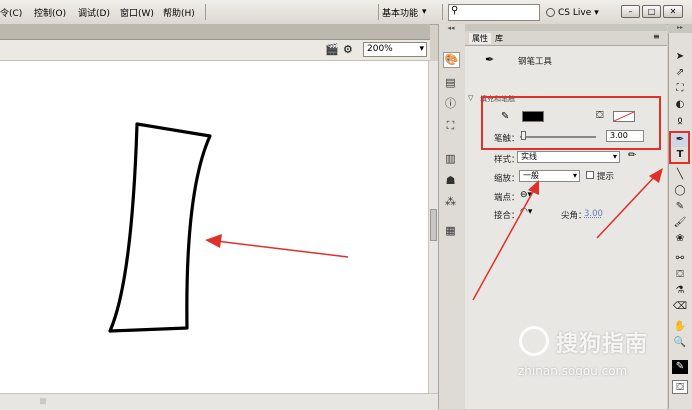 This screenshot has width=692, height=410. What do you see at coordinates (455, 10) in the screenshot?
I see `search-icon: ⚲` at bounding box center [455, 10].